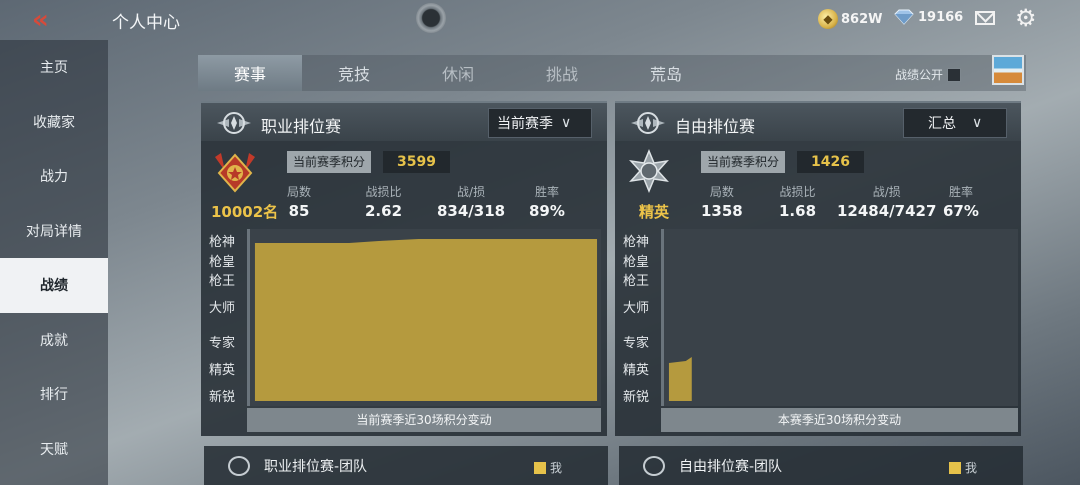 This screenshot has width=1080, height=485. I want to click on rank-position: 10002名, so click(245, 212).